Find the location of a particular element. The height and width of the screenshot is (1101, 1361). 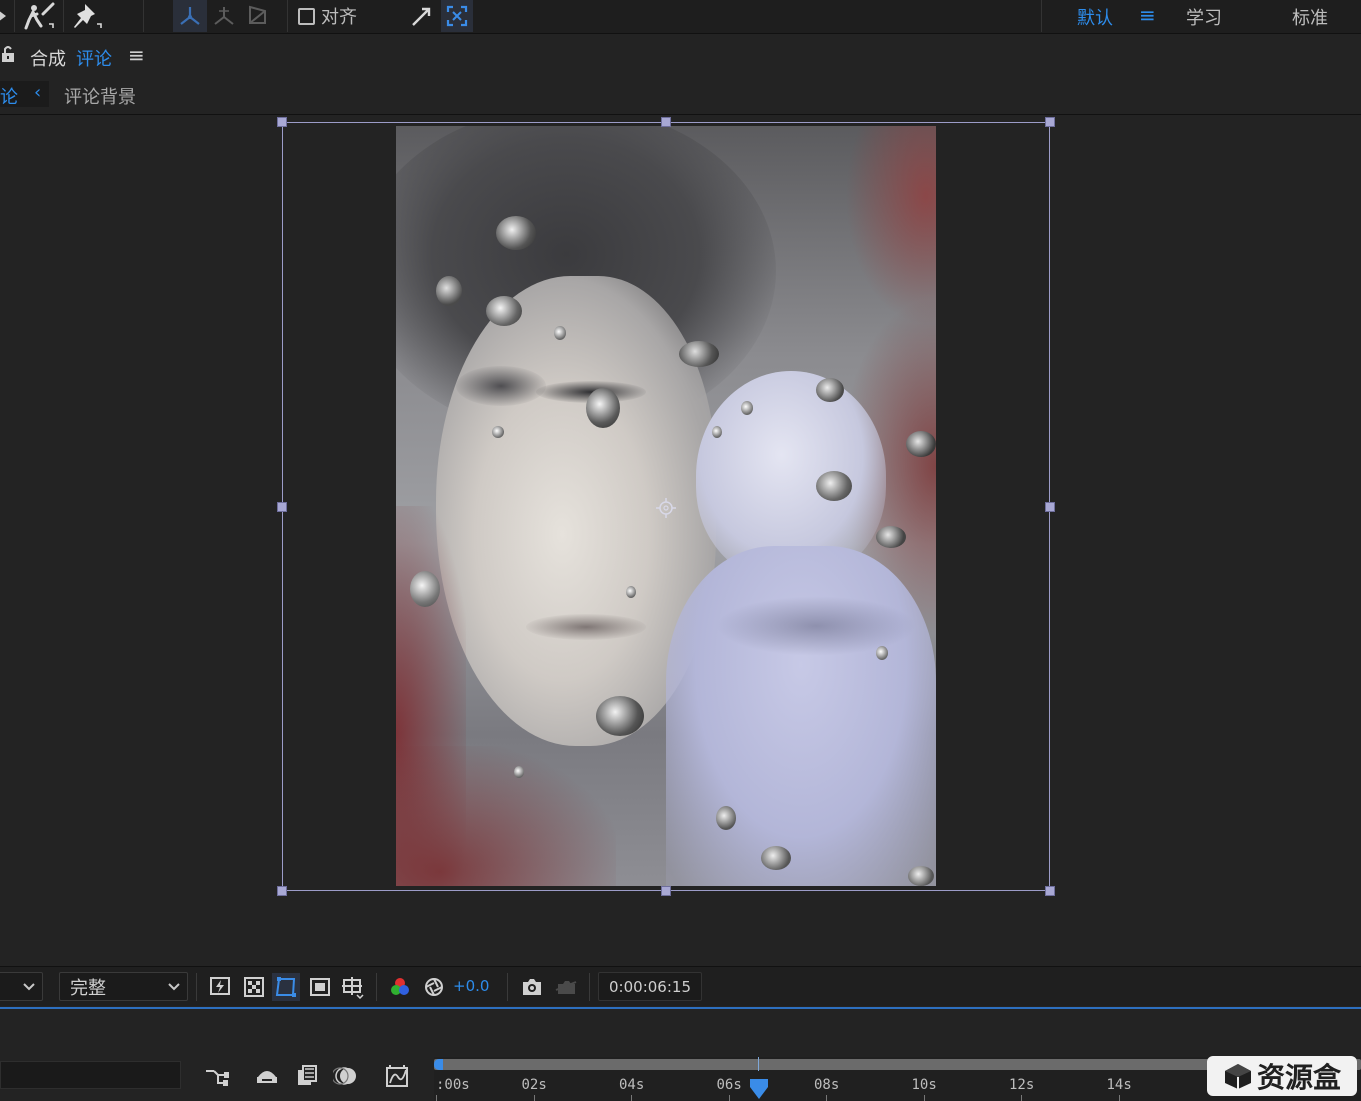

resolution-dropdown: 完整 is located at coordinates (123, 986).